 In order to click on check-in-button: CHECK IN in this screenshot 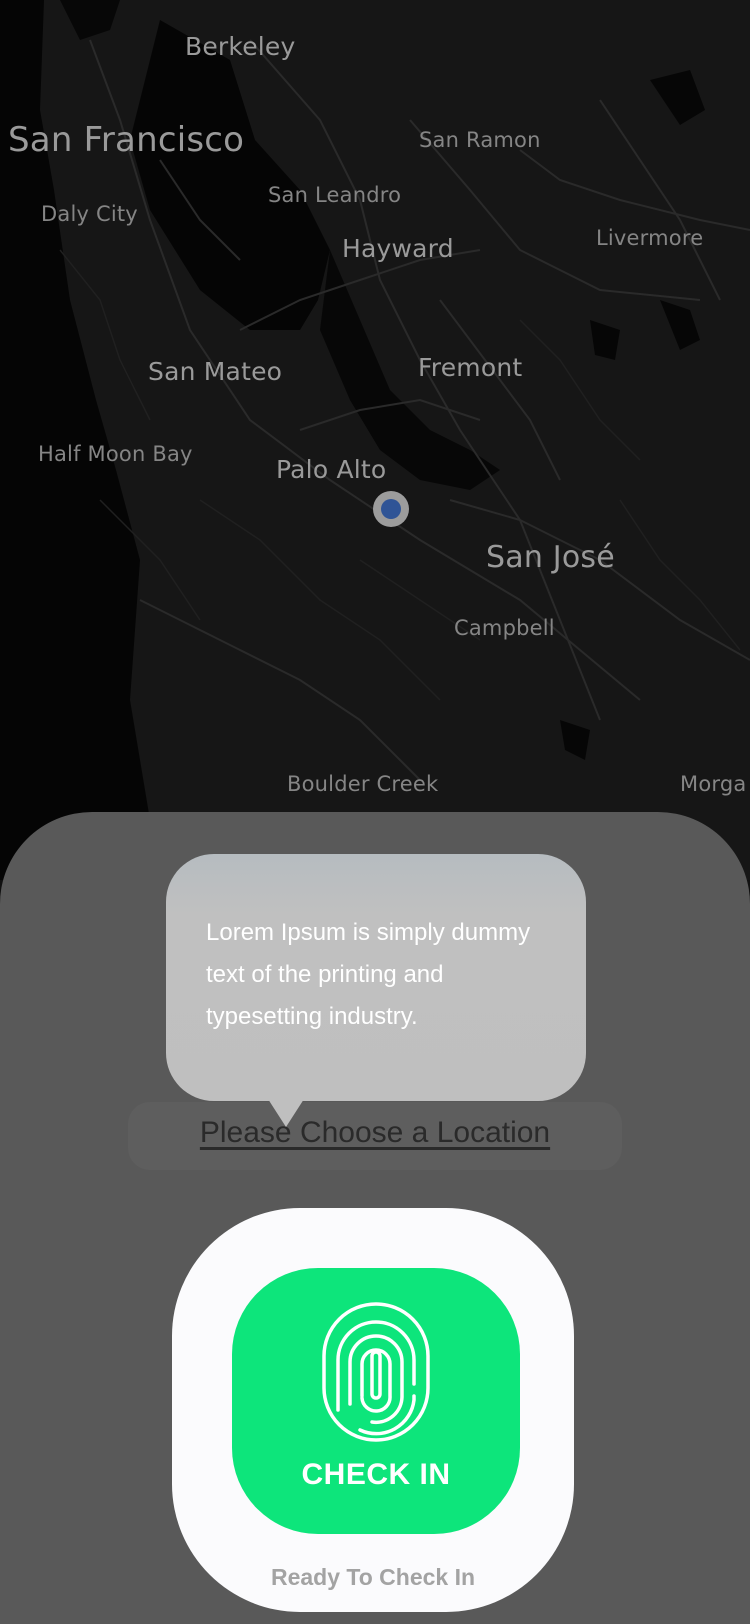, I will do `click(376, 1401)`.